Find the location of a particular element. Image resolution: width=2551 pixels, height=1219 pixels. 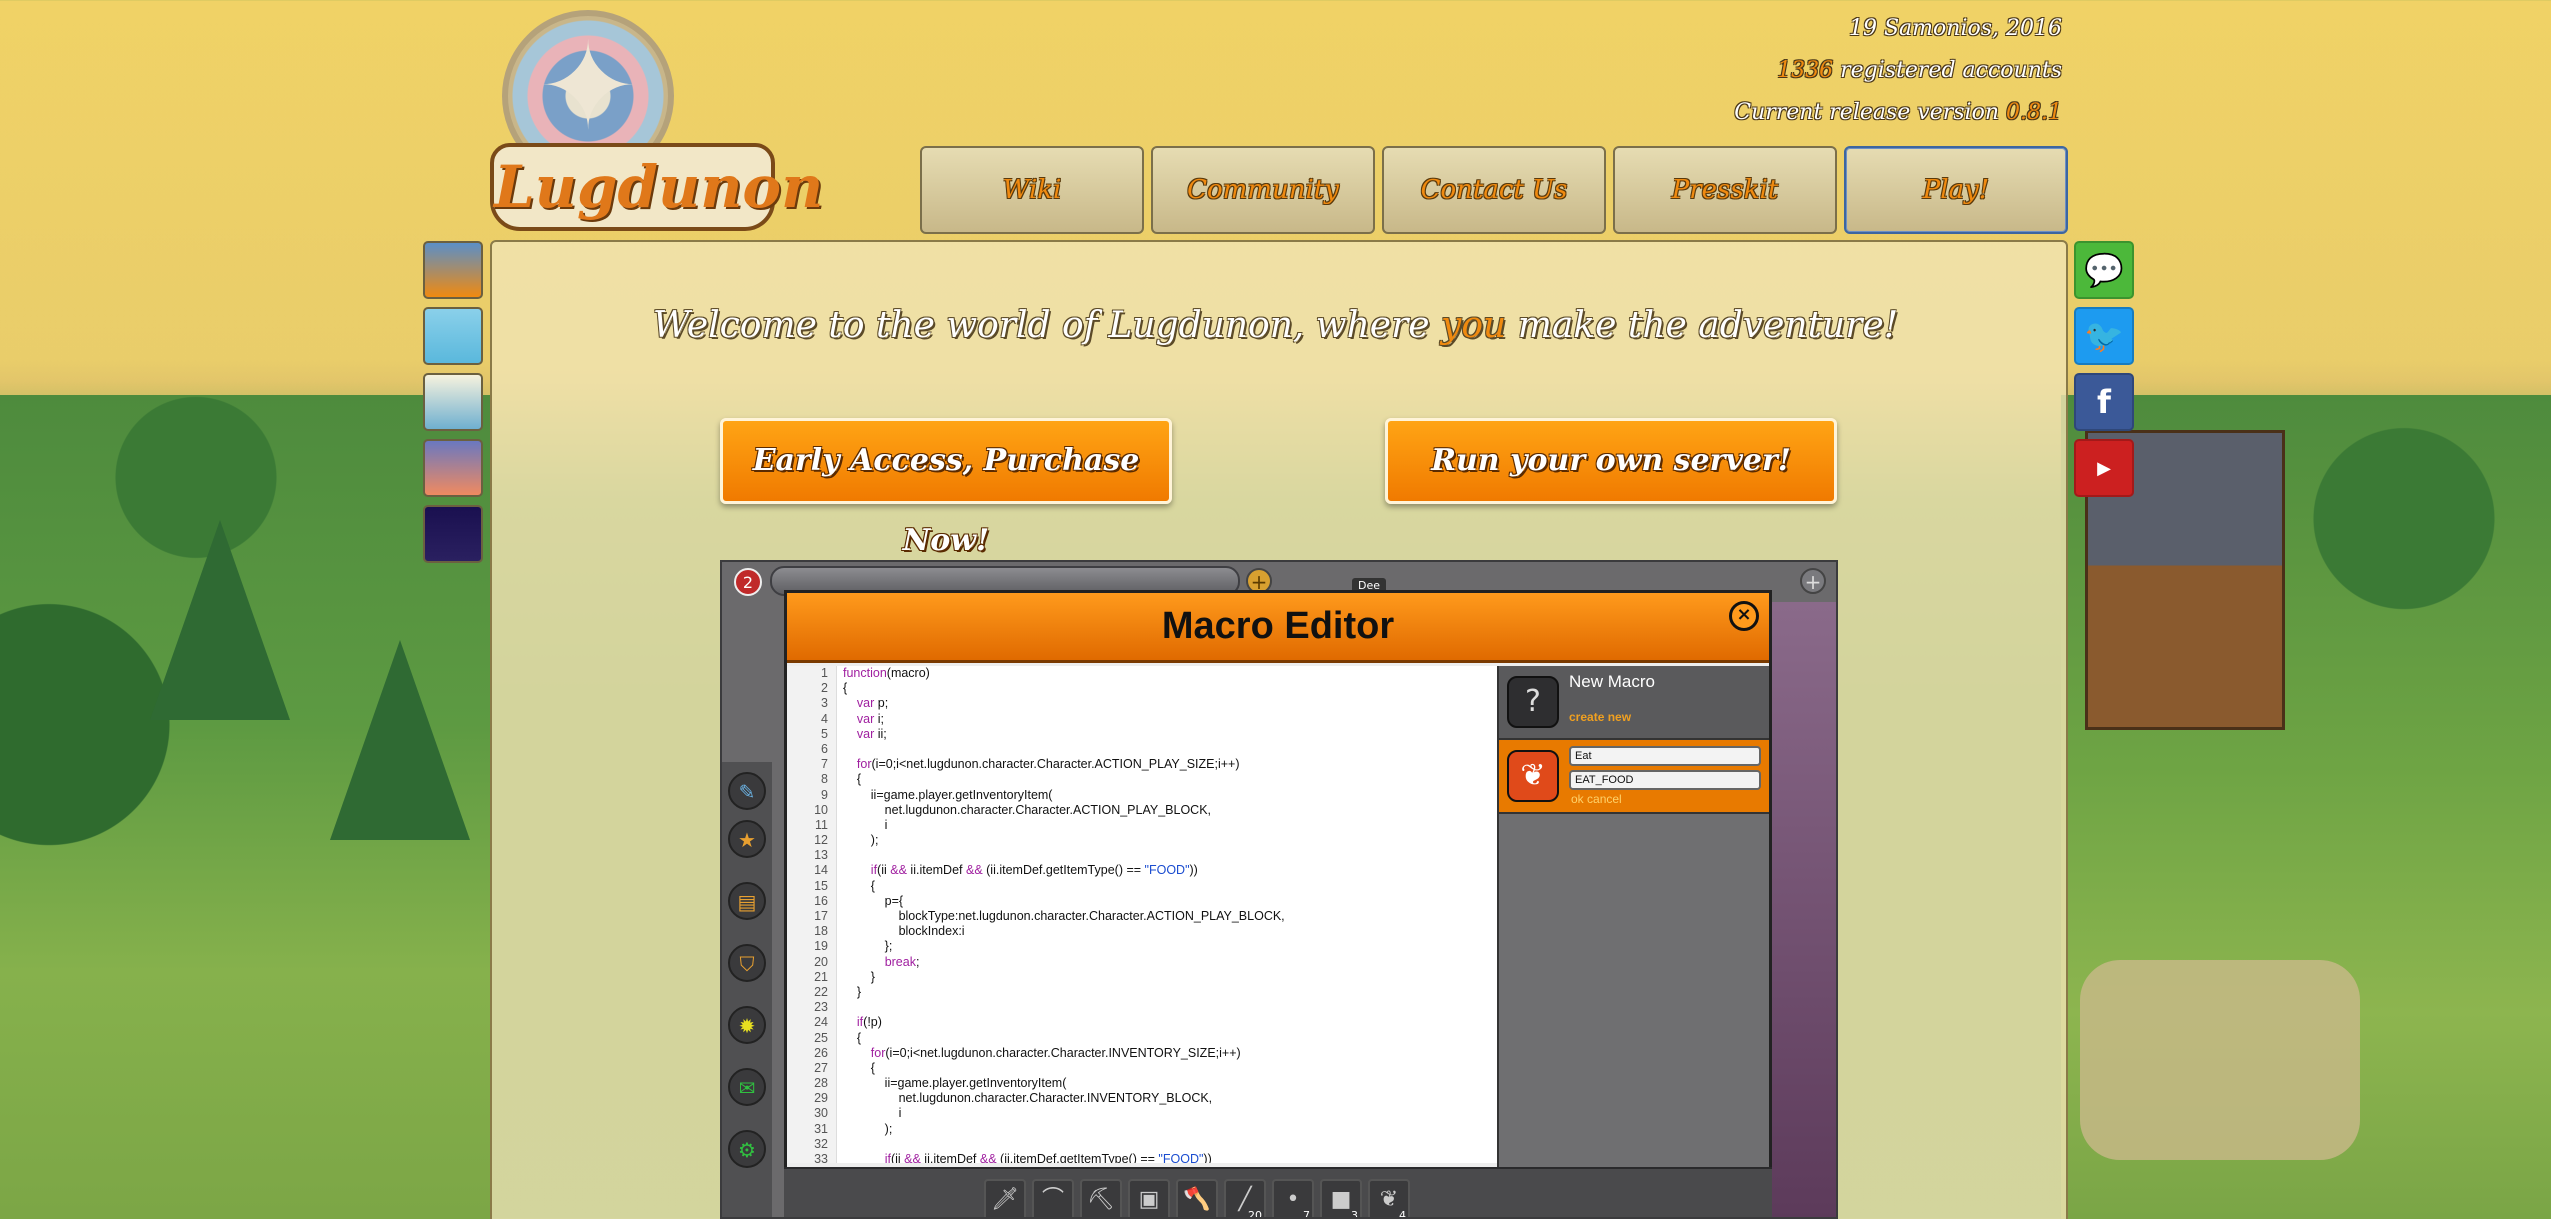

nav-wiki: Wiki is located at coordinates (1032, 190).